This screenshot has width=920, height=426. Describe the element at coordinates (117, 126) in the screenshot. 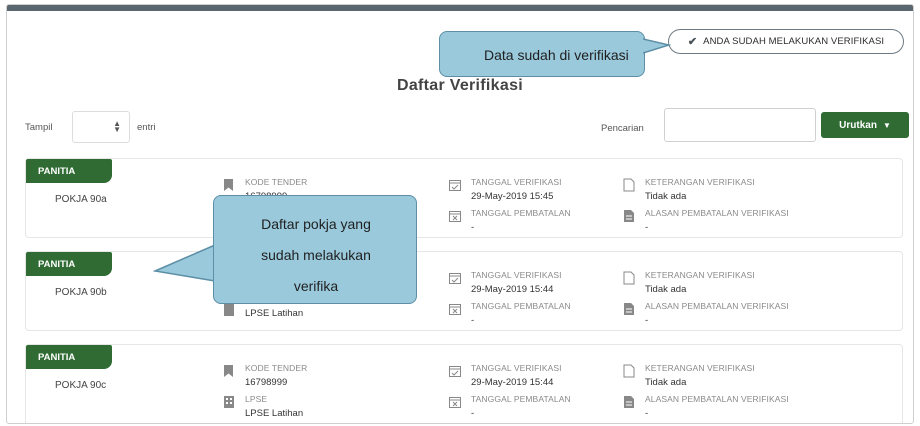

I see `select-arrows-icon: ▲ ▼` at that location.